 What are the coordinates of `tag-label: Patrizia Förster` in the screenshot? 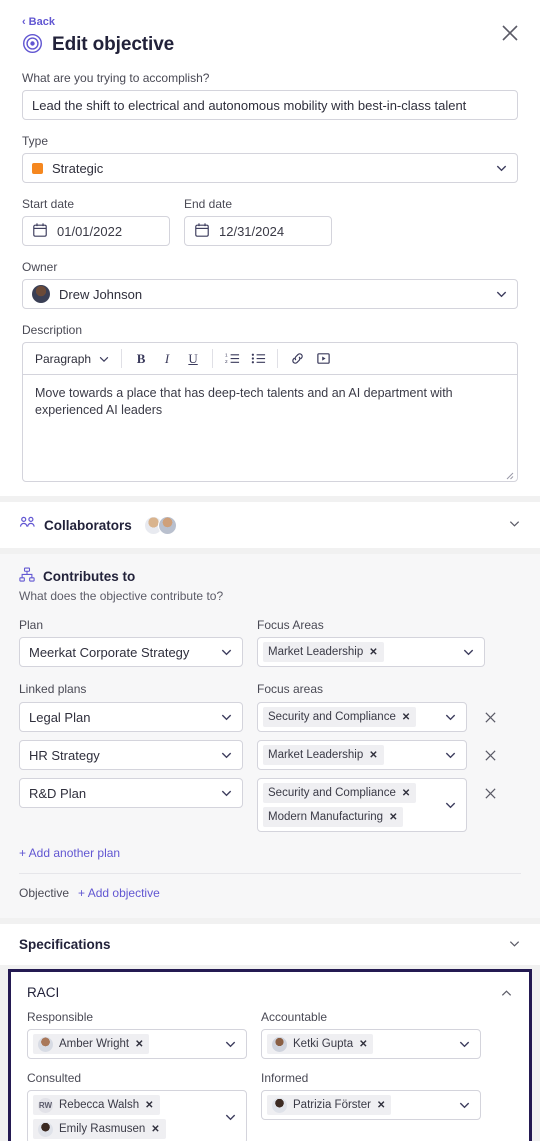 It's located at (332, 1105).